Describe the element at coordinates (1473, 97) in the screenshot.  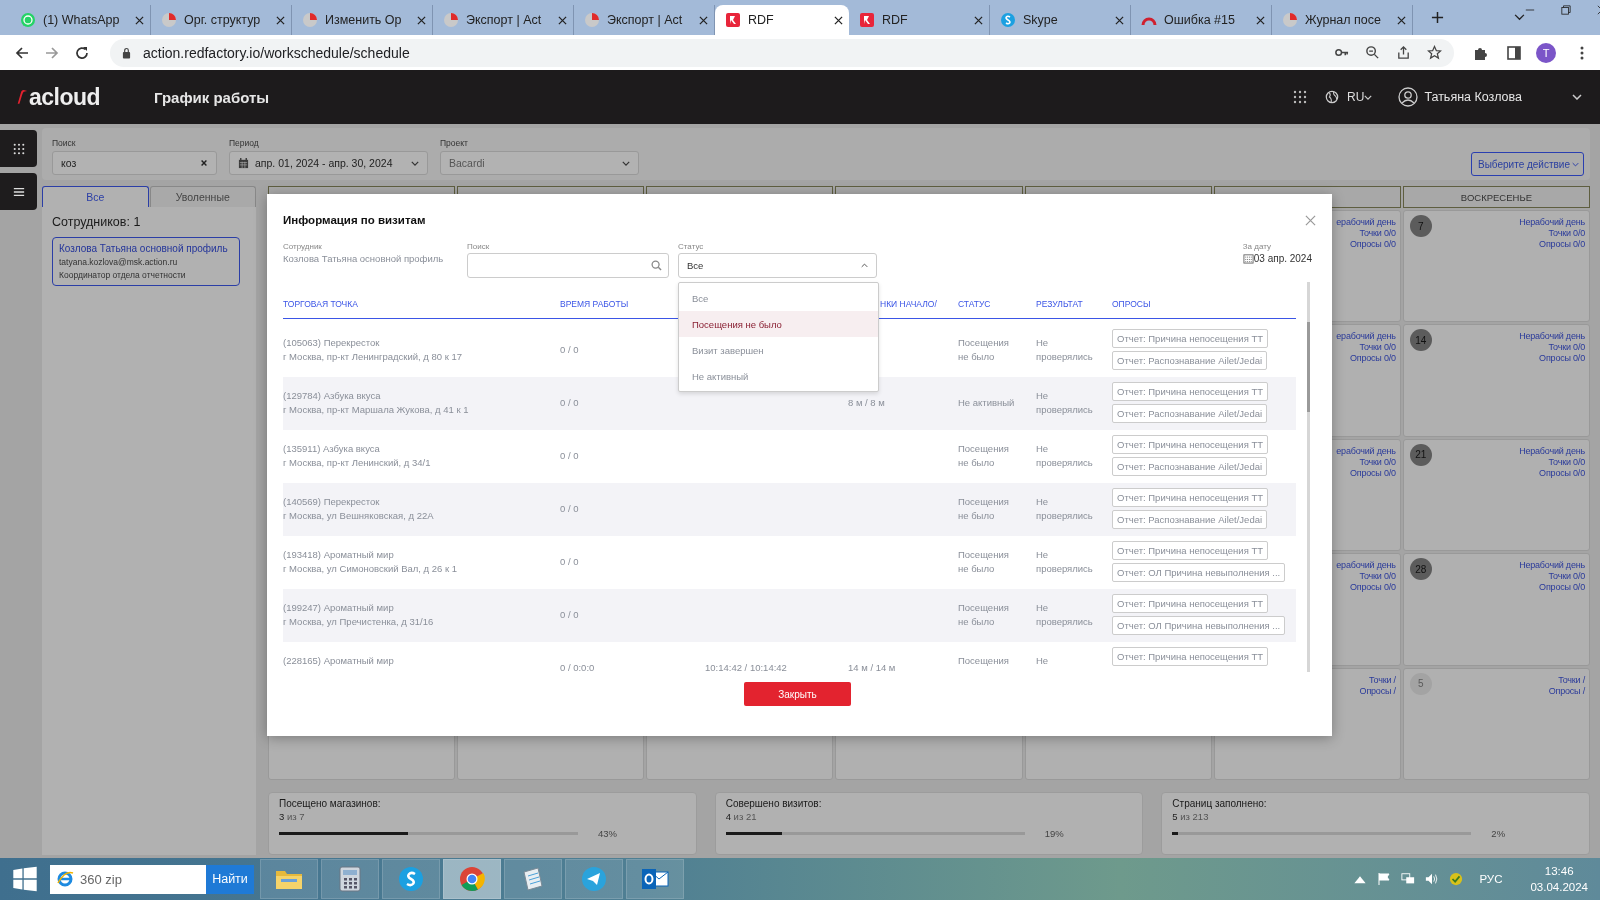
I see `user-name: Татьяна Козлова` at that location.